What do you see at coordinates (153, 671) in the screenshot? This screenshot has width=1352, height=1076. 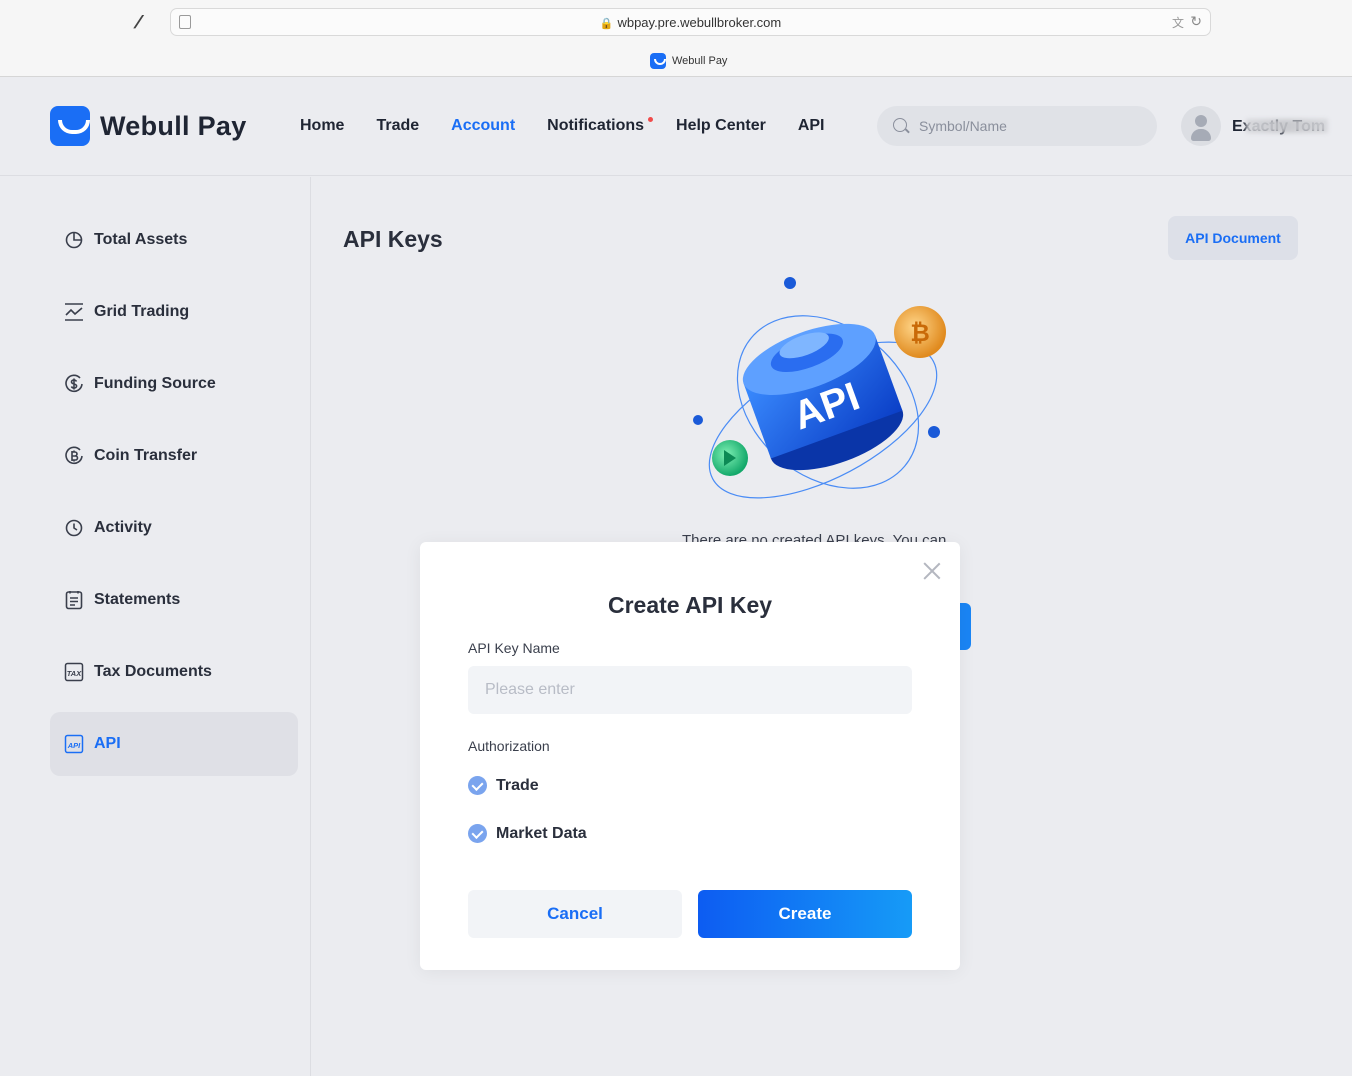 I see `sidebar-item-label: Tax Documents` at bounding box center [153, 671].